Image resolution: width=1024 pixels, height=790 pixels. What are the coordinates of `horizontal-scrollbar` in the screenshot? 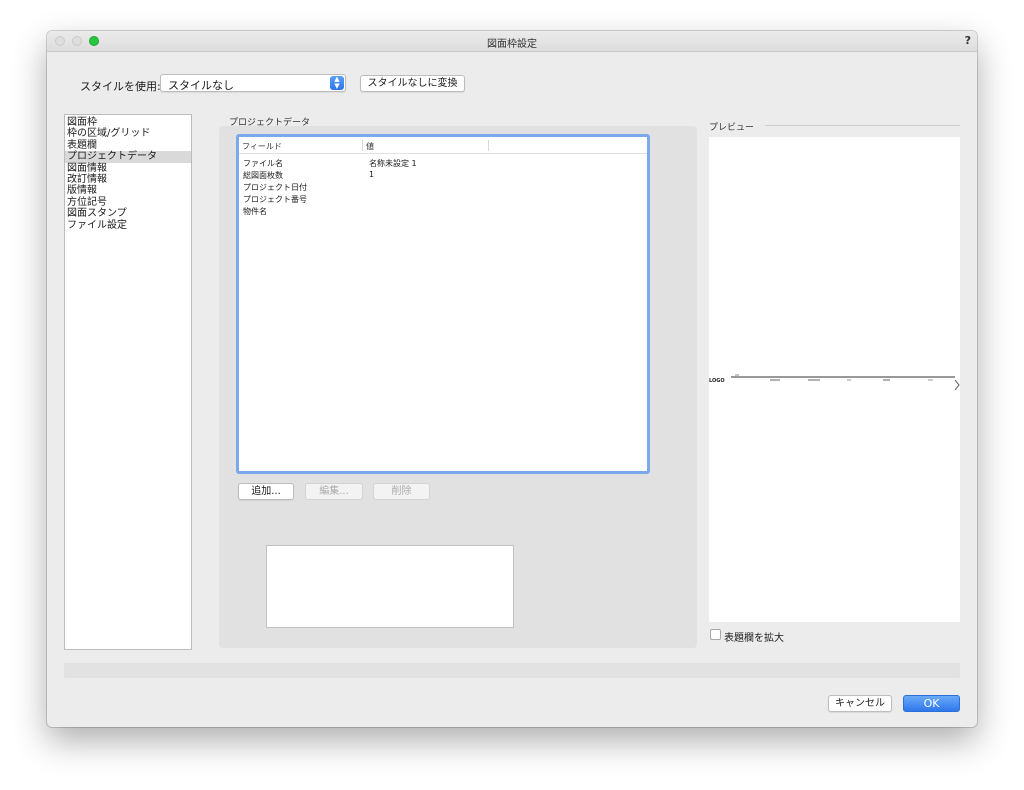 It's located at (512, 670).